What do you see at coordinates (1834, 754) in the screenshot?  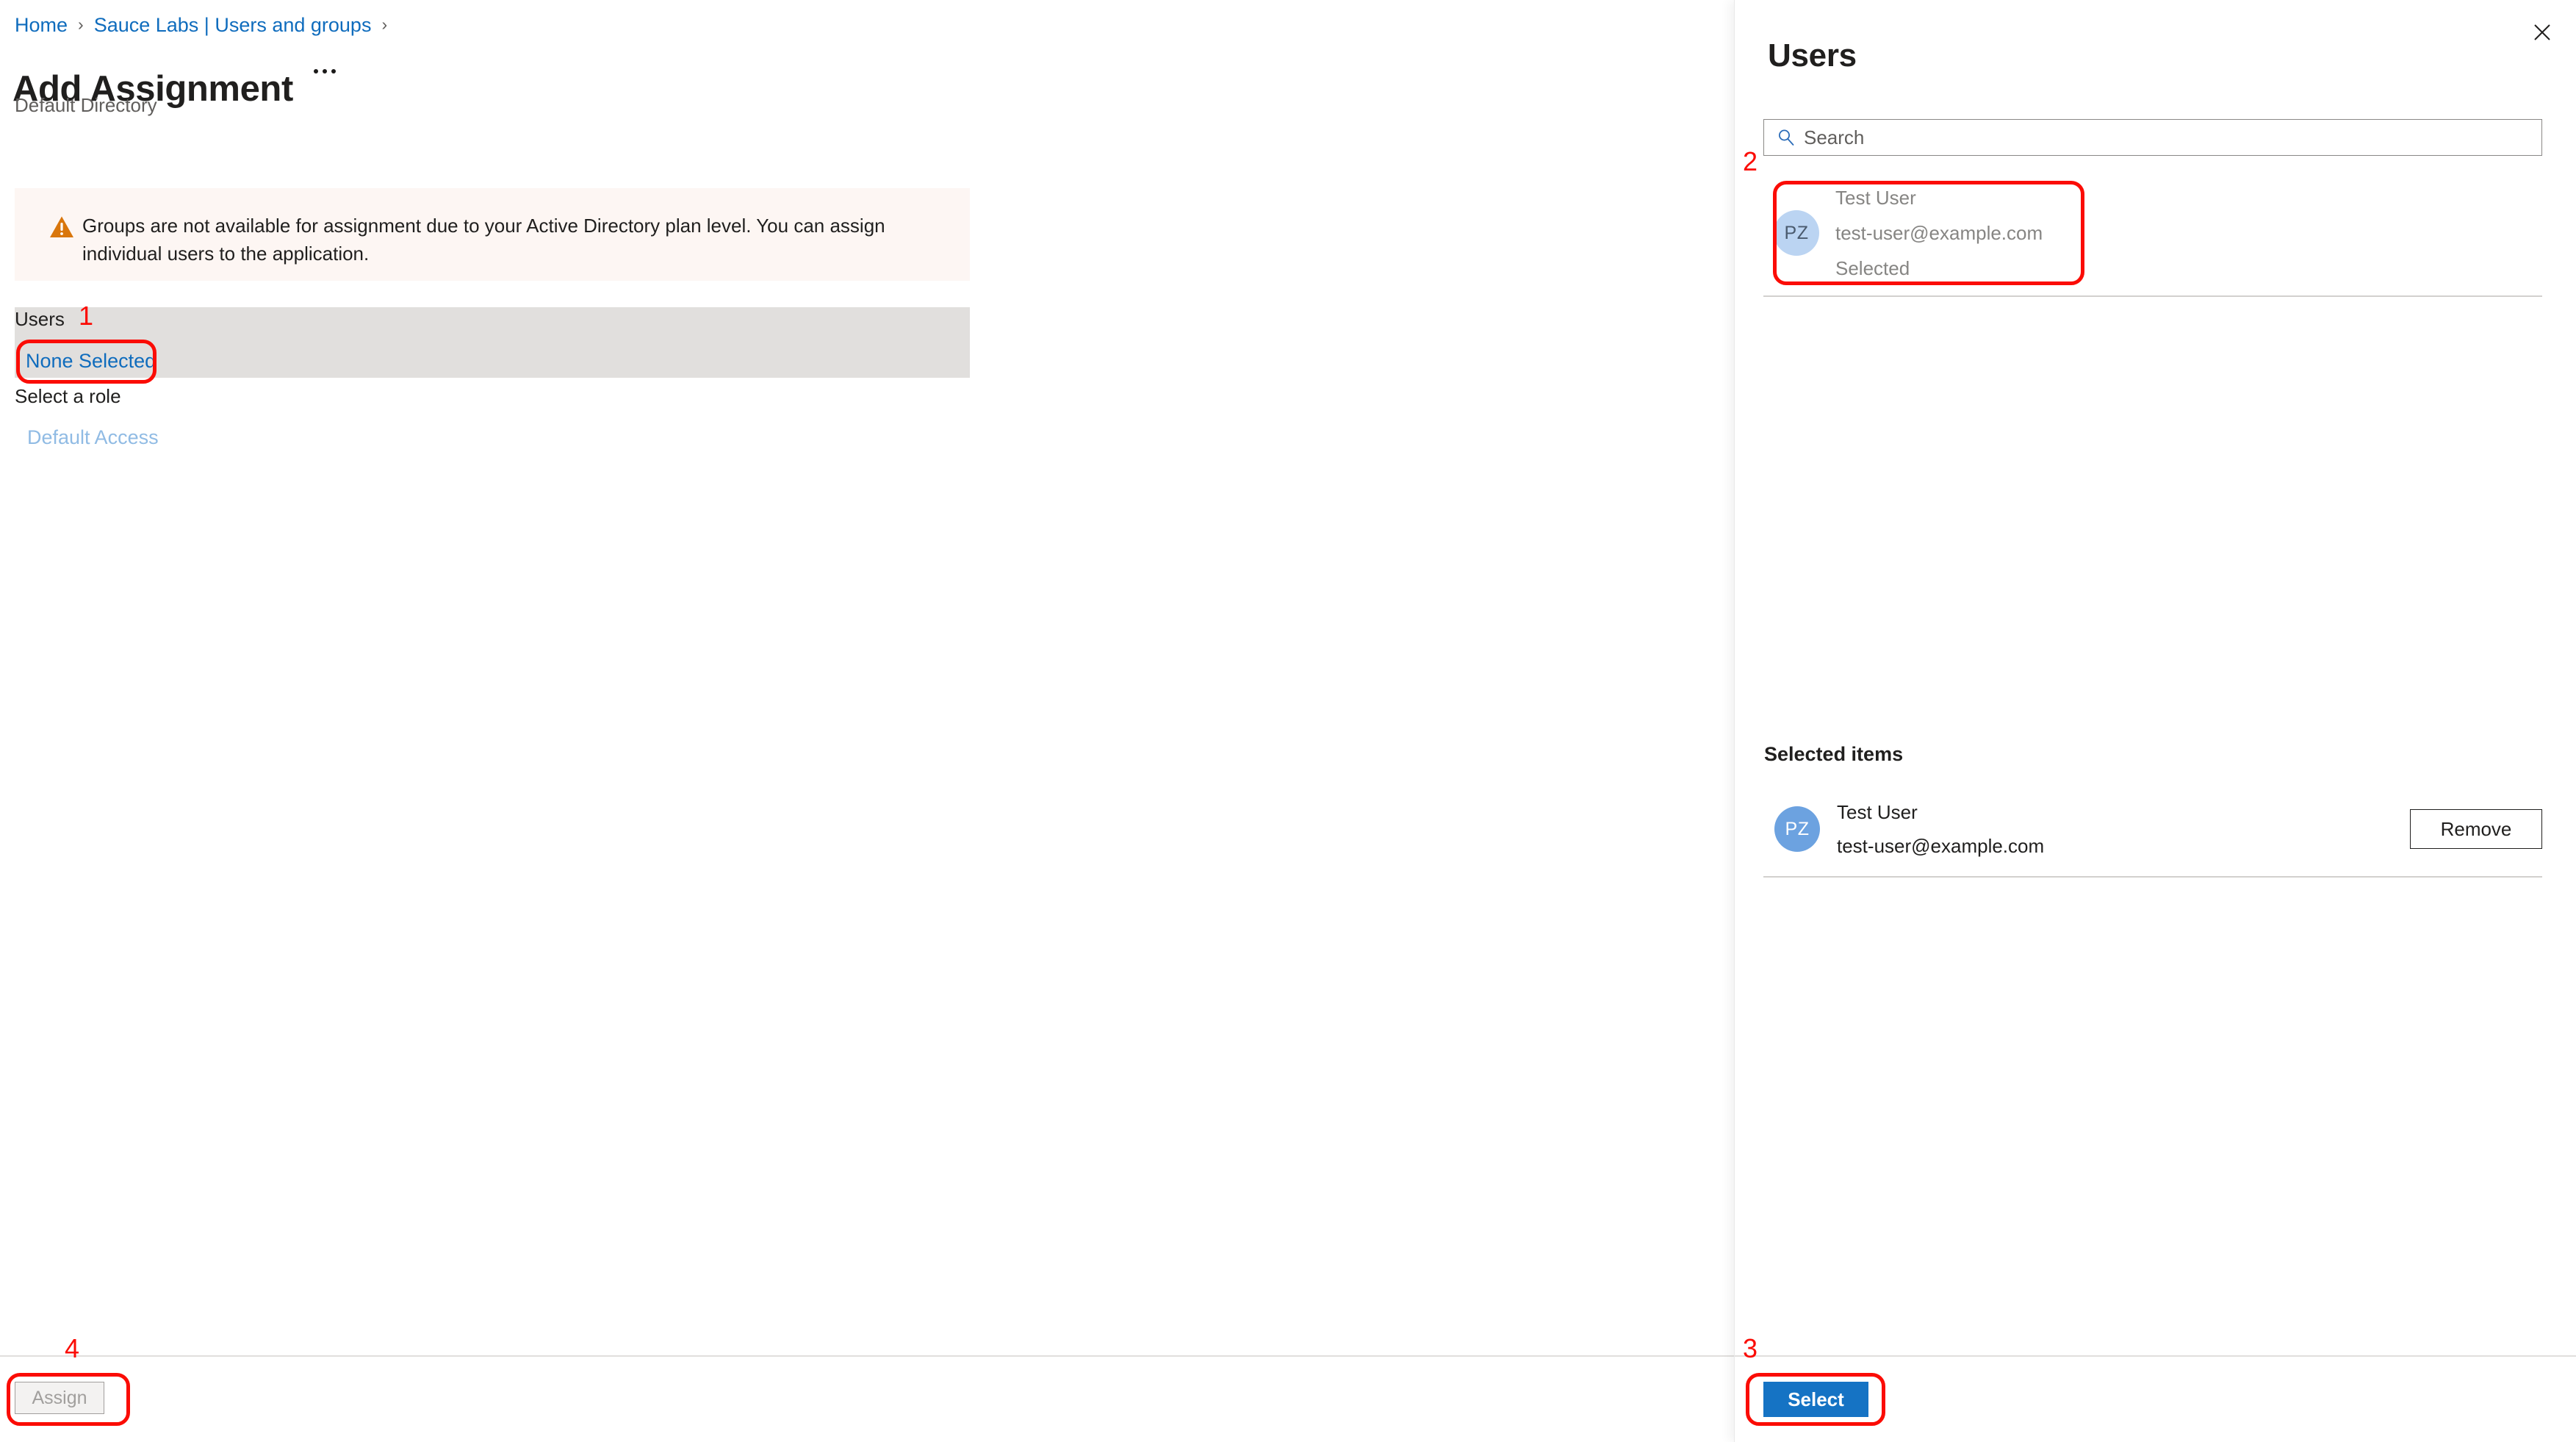 I see `selected-items-heading: Selected items` at bounding box center [1834, 754].